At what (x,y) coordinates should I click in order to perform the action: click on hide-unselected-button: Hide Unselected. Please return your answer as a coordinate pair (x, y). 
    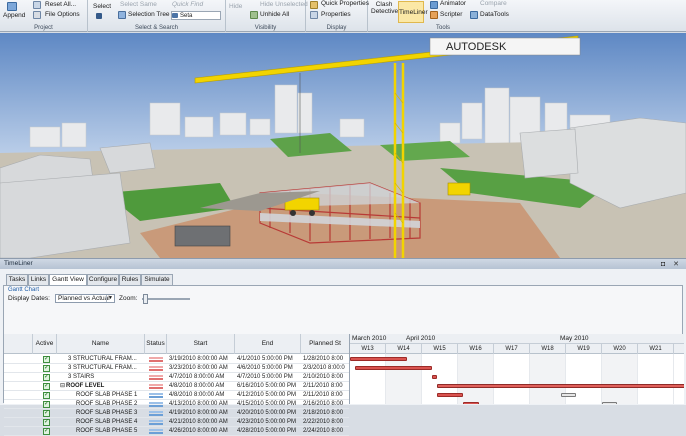
    Looking at the image, I should click on (284, 4).